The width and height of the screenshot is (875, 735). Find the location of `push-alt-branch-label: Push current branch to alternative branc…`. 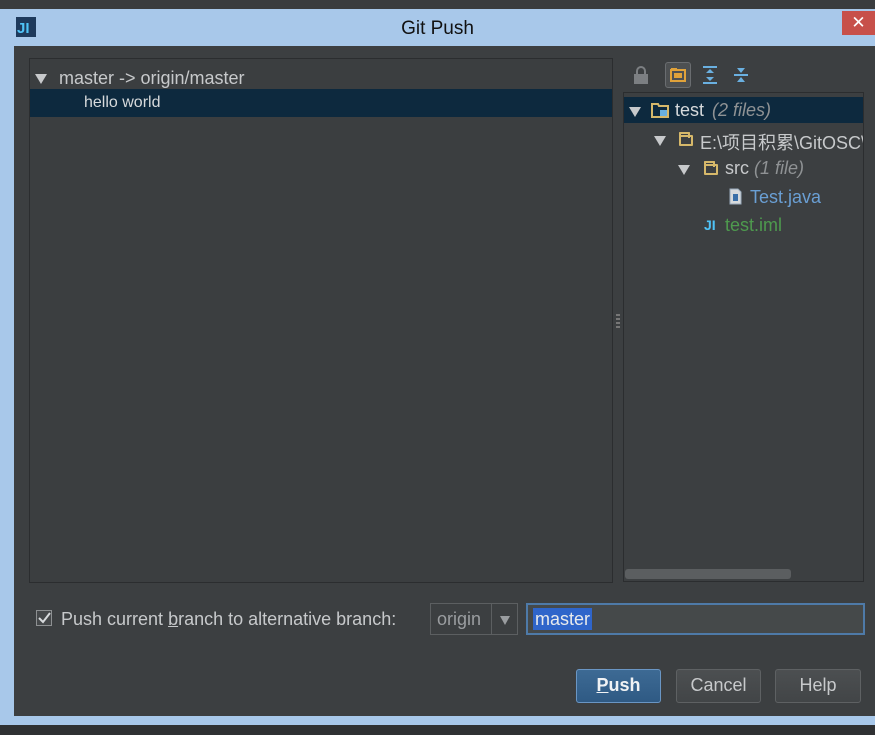

push-alt-branch-label: Push current branch to alternative branc… is located at coordinates (228, 619).